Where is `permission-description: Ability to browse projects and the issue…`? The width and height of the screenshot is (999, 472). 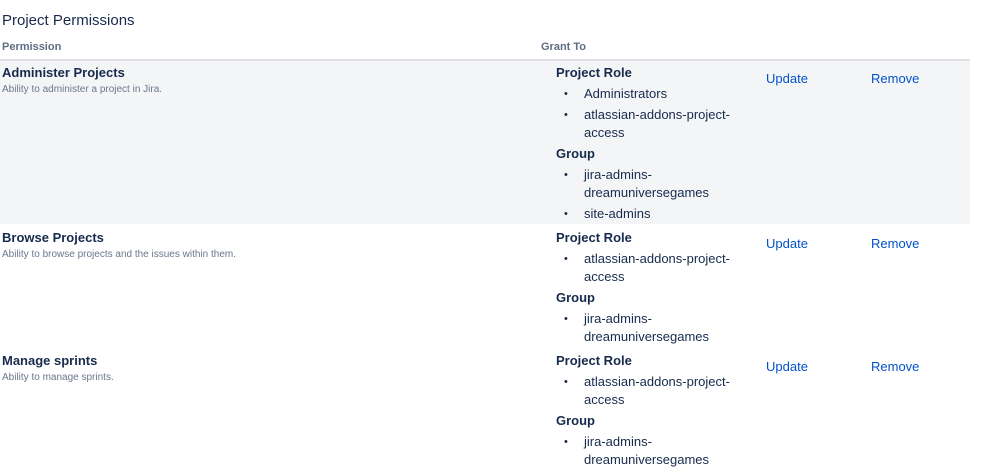 permission-description: Ability to browse projects and the issue… is located at coordinates (119, 254).